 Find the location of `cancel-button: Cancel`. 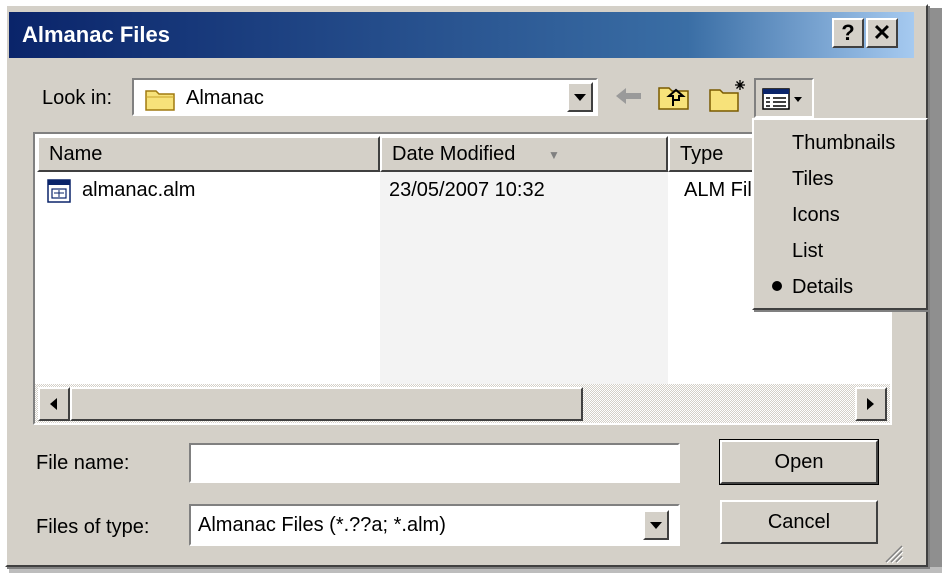

cancel-button: Cancel is located at coordinates (799, 522).